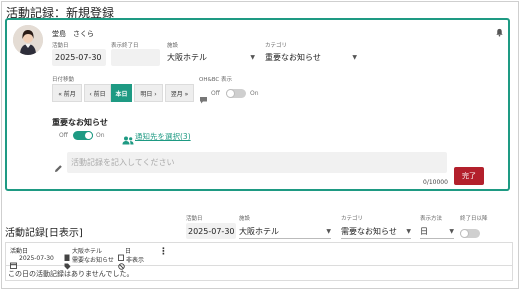 The height and width of the screenshot is (290, 520). Describe the element at coordinates (73, 34) in the screenshot. I see `user-name: 堂島 さくら` at that location.